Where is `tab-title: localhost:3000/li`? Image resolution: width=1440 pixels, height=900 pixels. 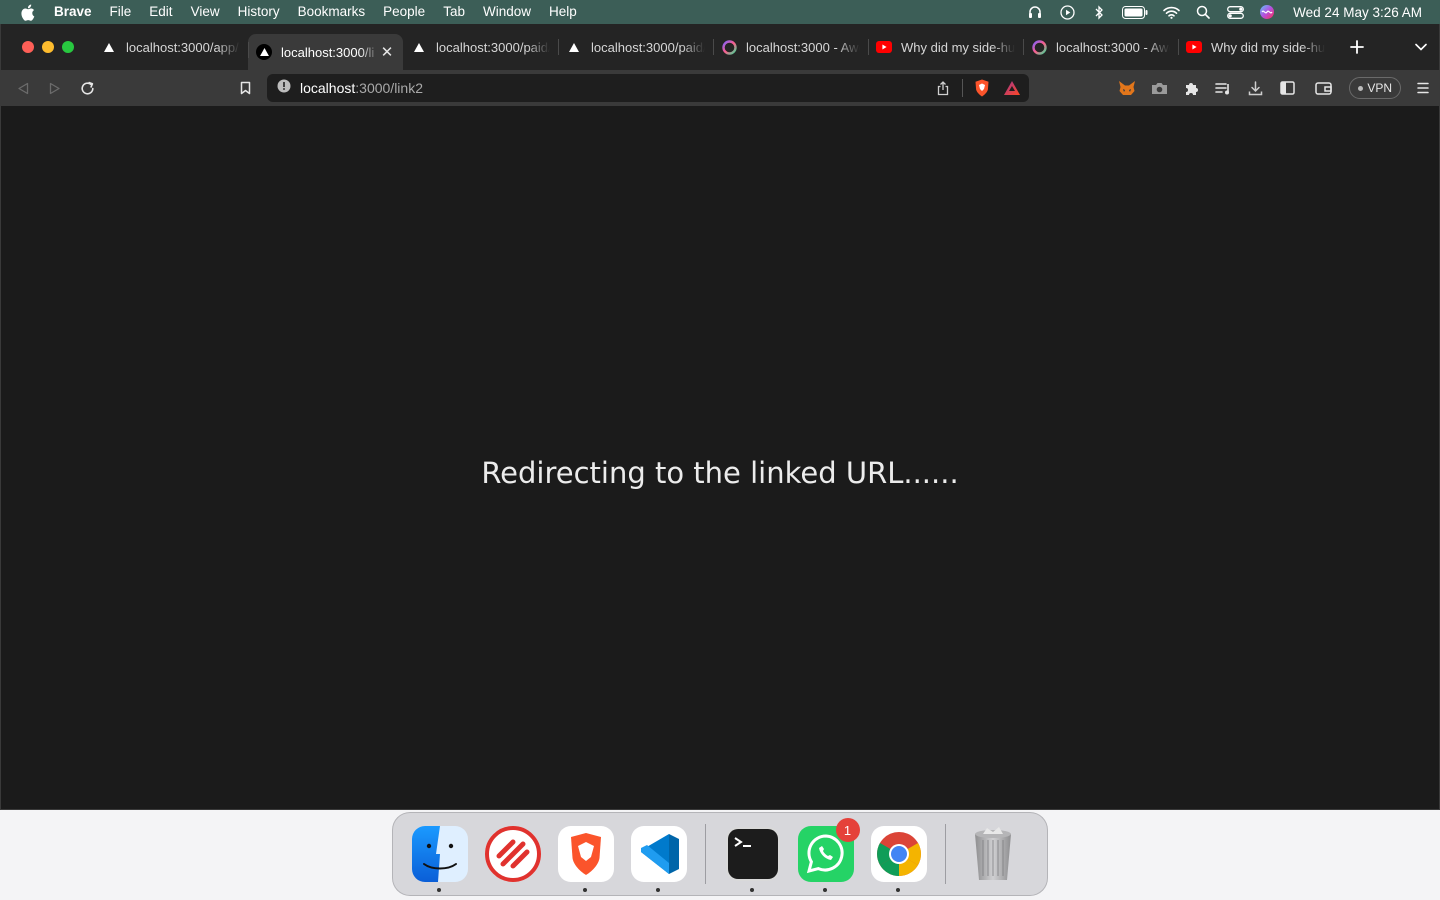
tab-title: localhost:3000/li is located at coordinates (328, 52).